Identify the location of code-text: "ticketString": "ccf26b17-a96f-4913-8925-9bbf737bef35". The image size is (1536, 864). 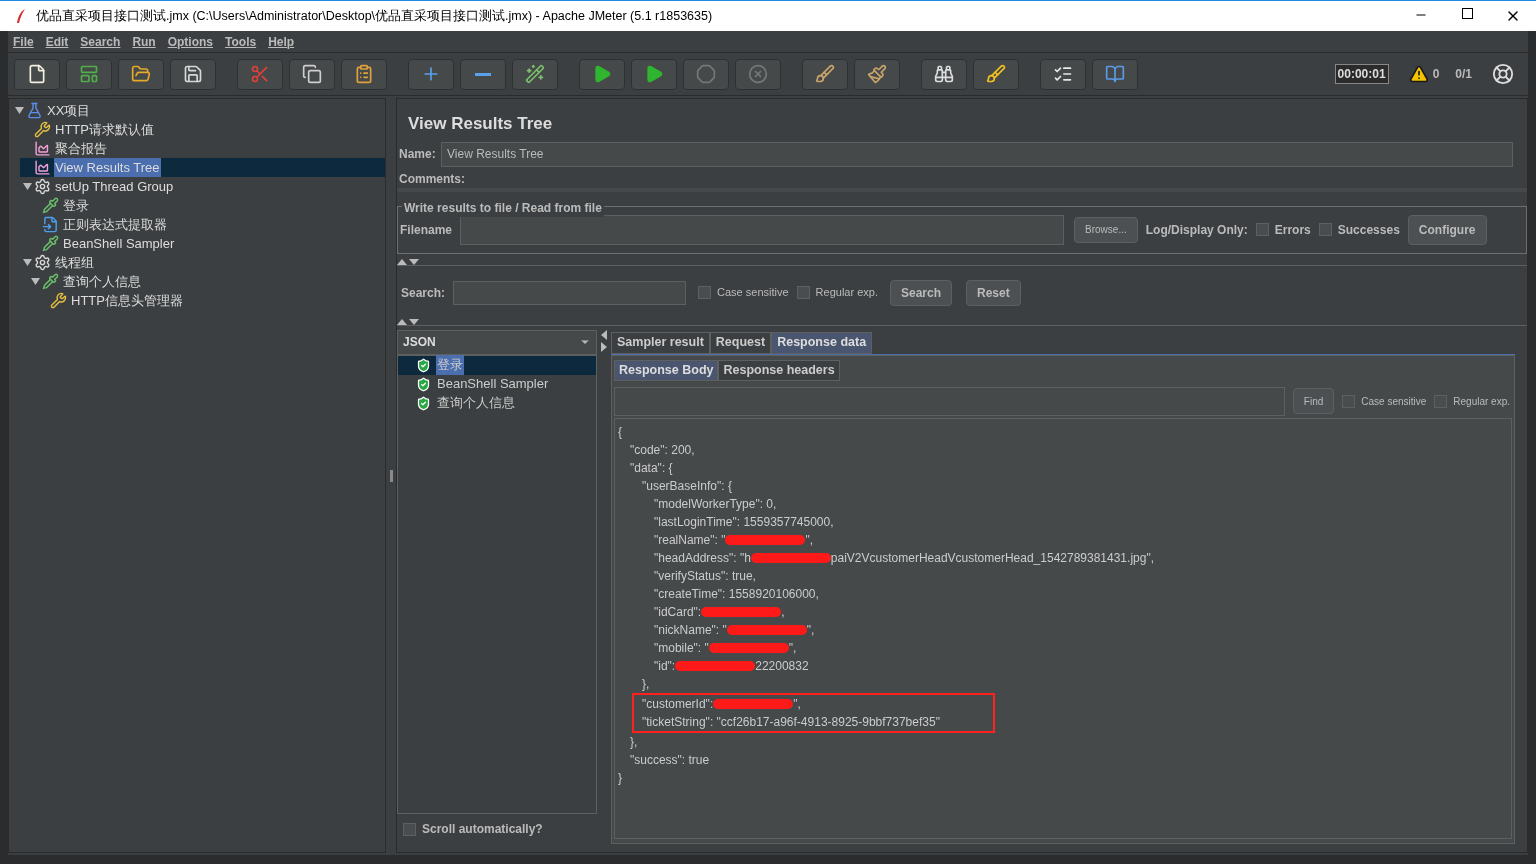
(791, 722).